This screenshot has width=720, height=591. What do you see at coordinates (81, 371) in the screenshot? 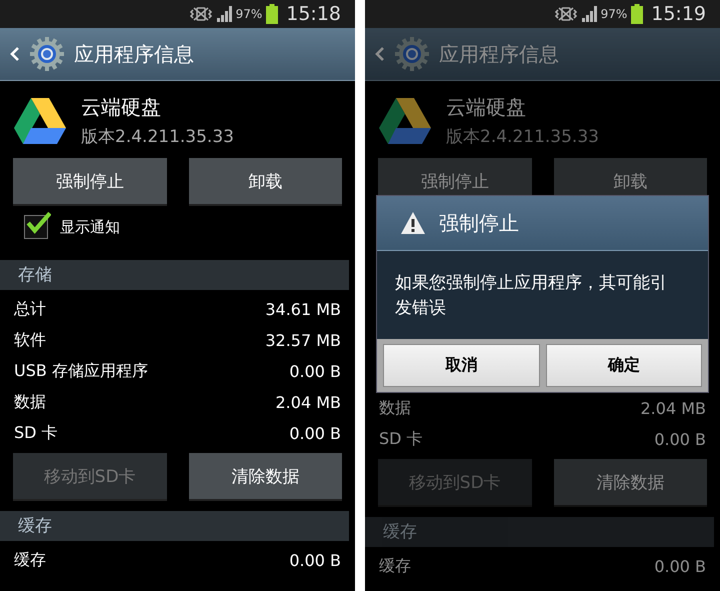
I see `row-label: USB 存储应用程序` at bounding box center [81, 371].